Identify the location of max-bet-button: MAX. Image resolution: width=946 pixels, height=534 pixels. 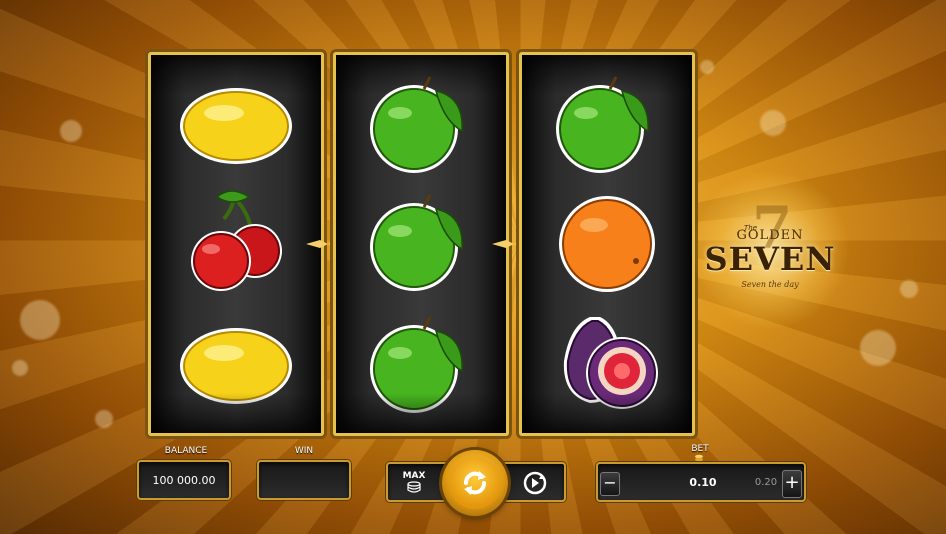
(414, 482).